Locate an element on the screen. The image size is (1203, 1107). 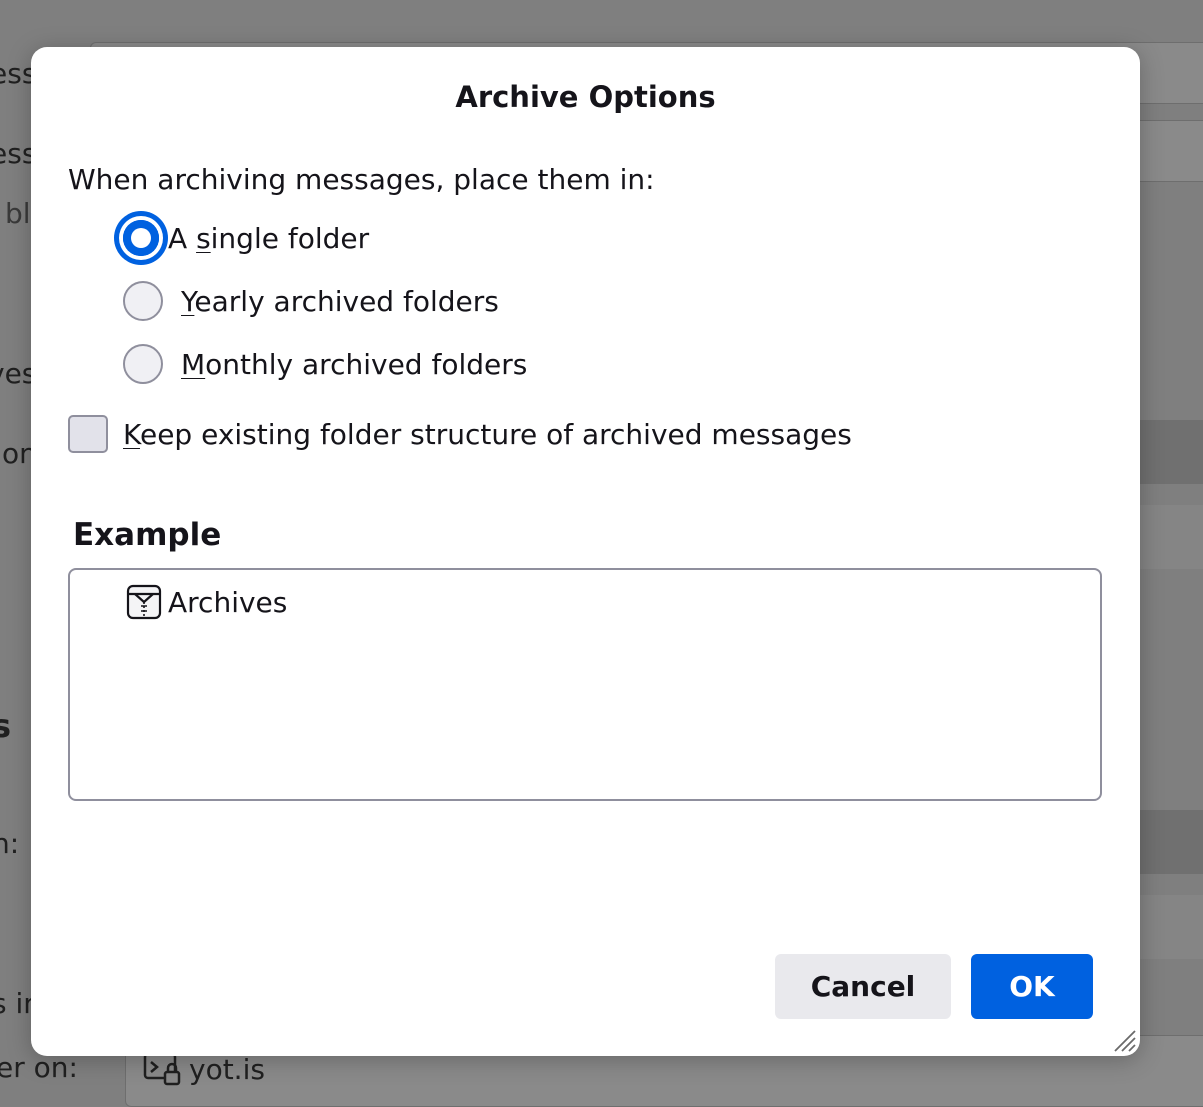
bg-text-7: n: is located at coordinates (10, 843).